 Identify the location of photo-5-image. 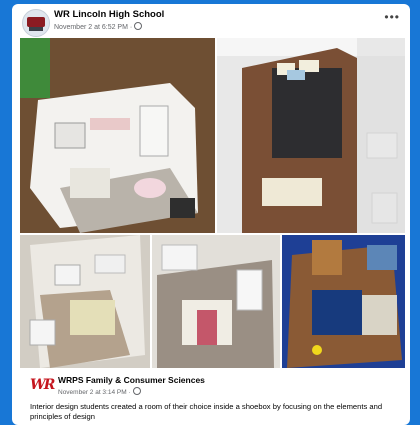
(343, 301).